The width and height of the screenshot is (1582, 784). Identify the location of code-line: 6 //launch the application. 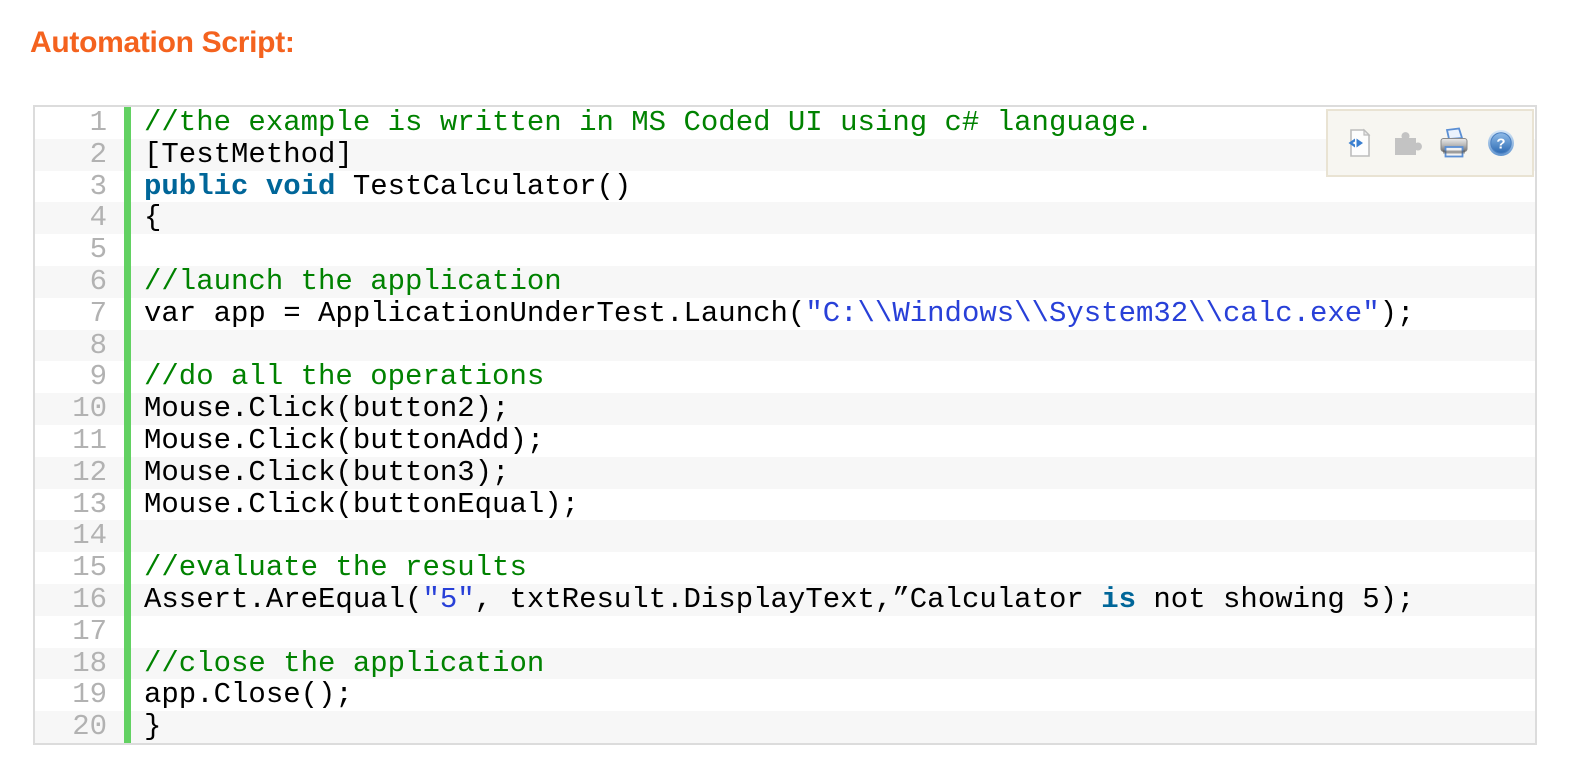
(785, 282).